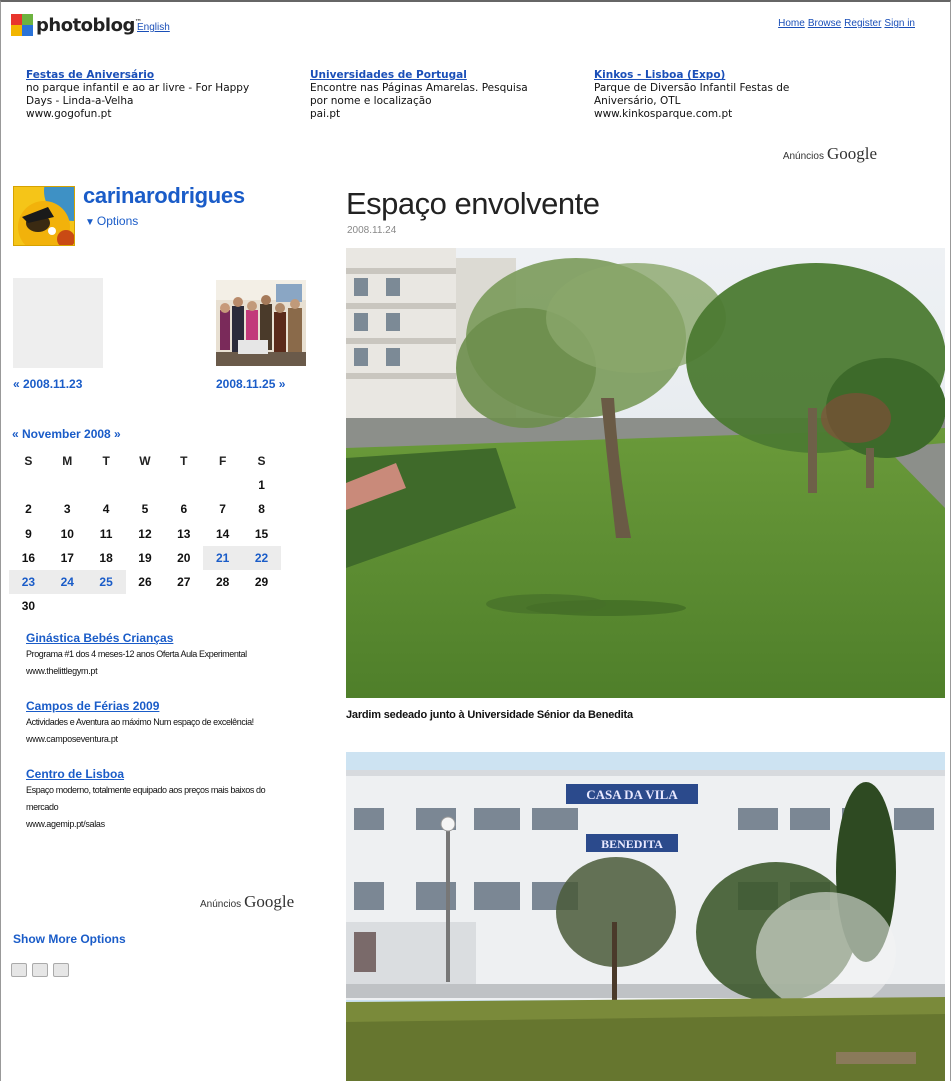 This screenshot has height=1081, width=951. I want to click on ad-url: www.gogofun.pt, so click(151, 114).